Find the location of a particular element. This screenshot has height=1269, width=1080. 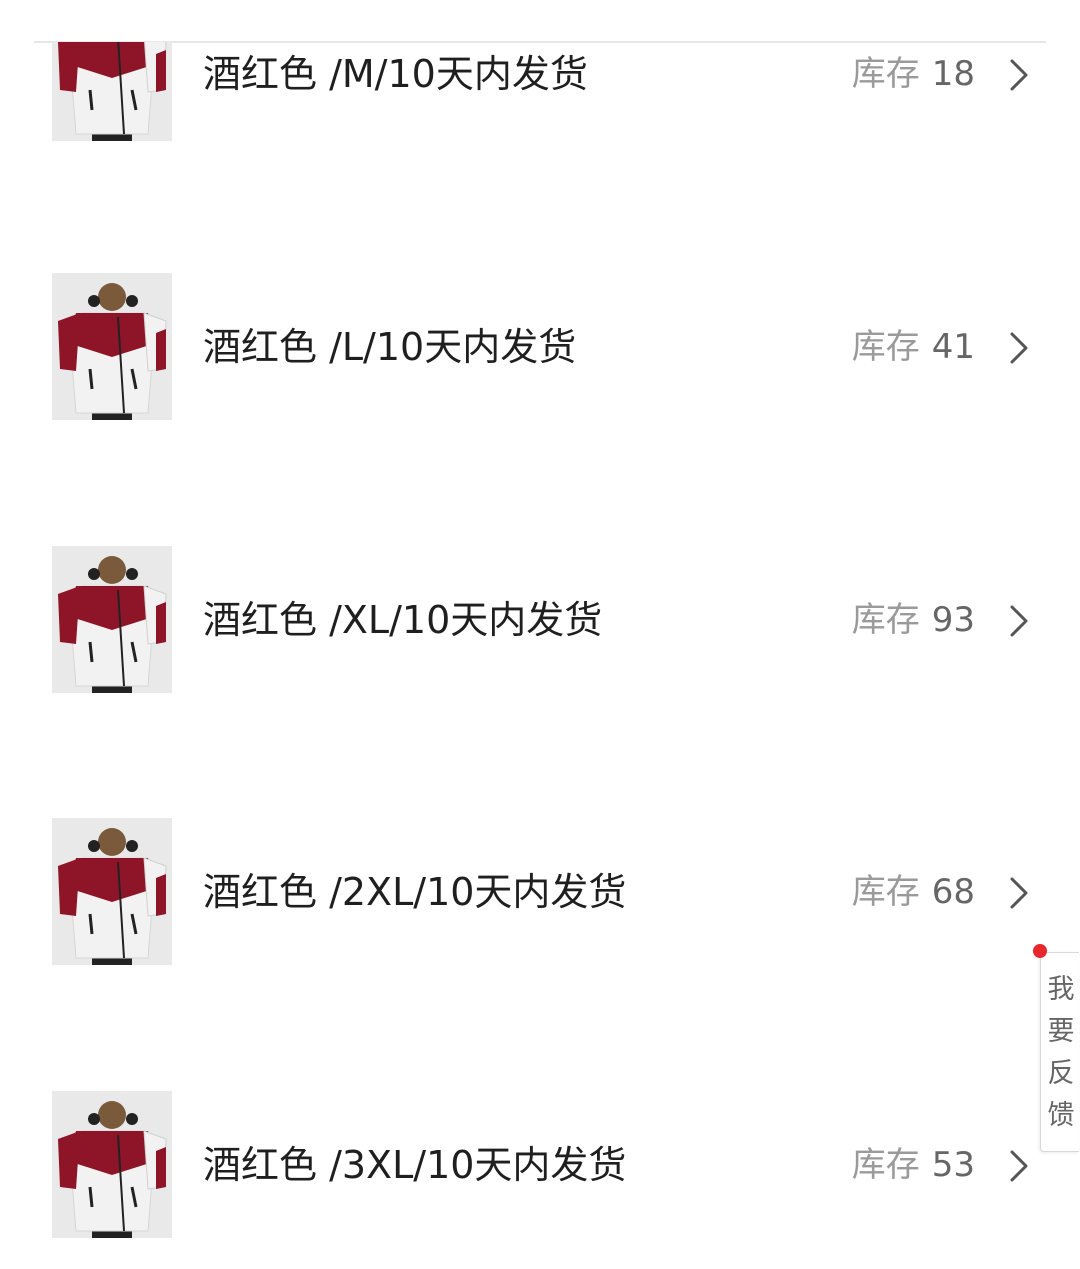

sku-name: 酒红色 /M/10天内发货 is located at coordinates (395, 74).